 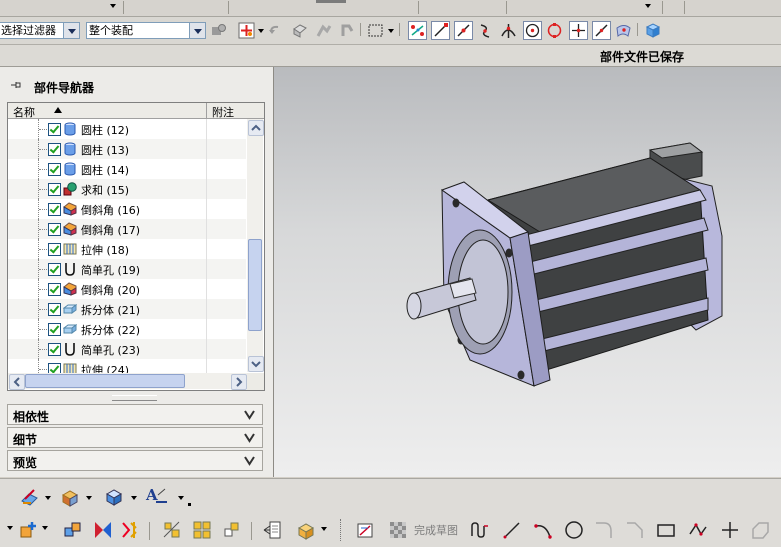 What do you see at coordinates (698, 530) in the screenshot?
I see `polygon-icon` at bounding box center [698, 530].